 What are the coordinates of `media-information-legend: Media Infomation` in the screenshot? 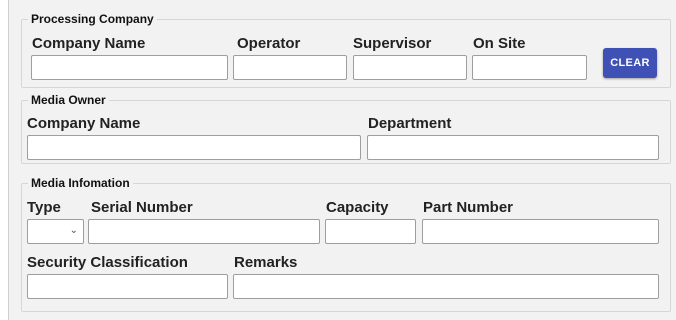 It's located at (80, 183).